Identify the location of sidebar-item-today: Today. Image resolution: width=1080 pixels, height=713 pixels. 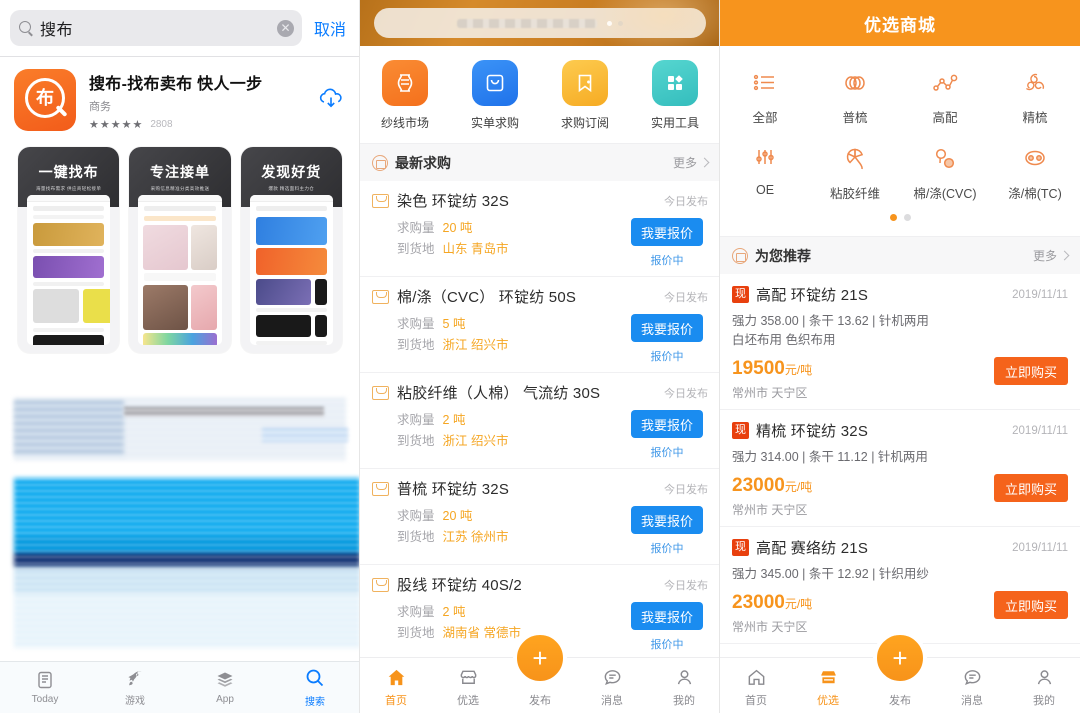
(45, 687).